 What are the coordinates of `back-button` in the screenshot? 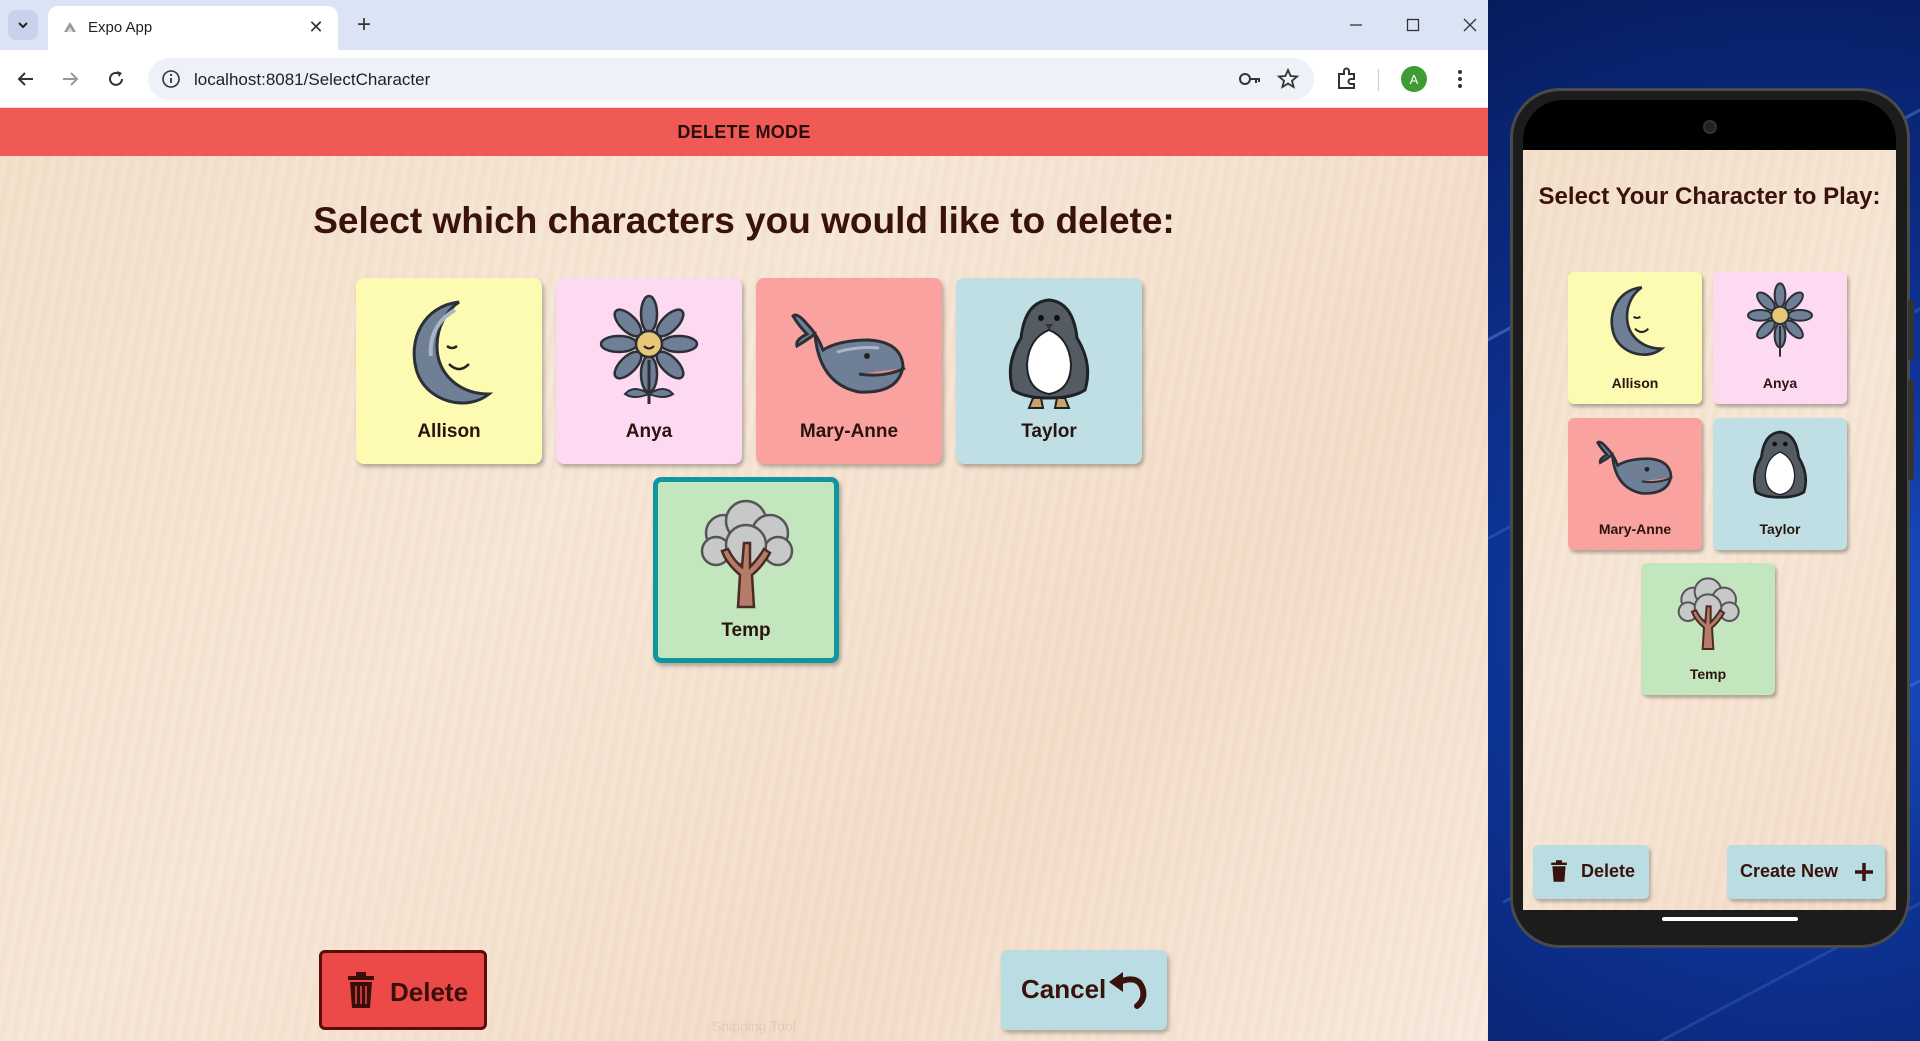 It's located at (26, 79).